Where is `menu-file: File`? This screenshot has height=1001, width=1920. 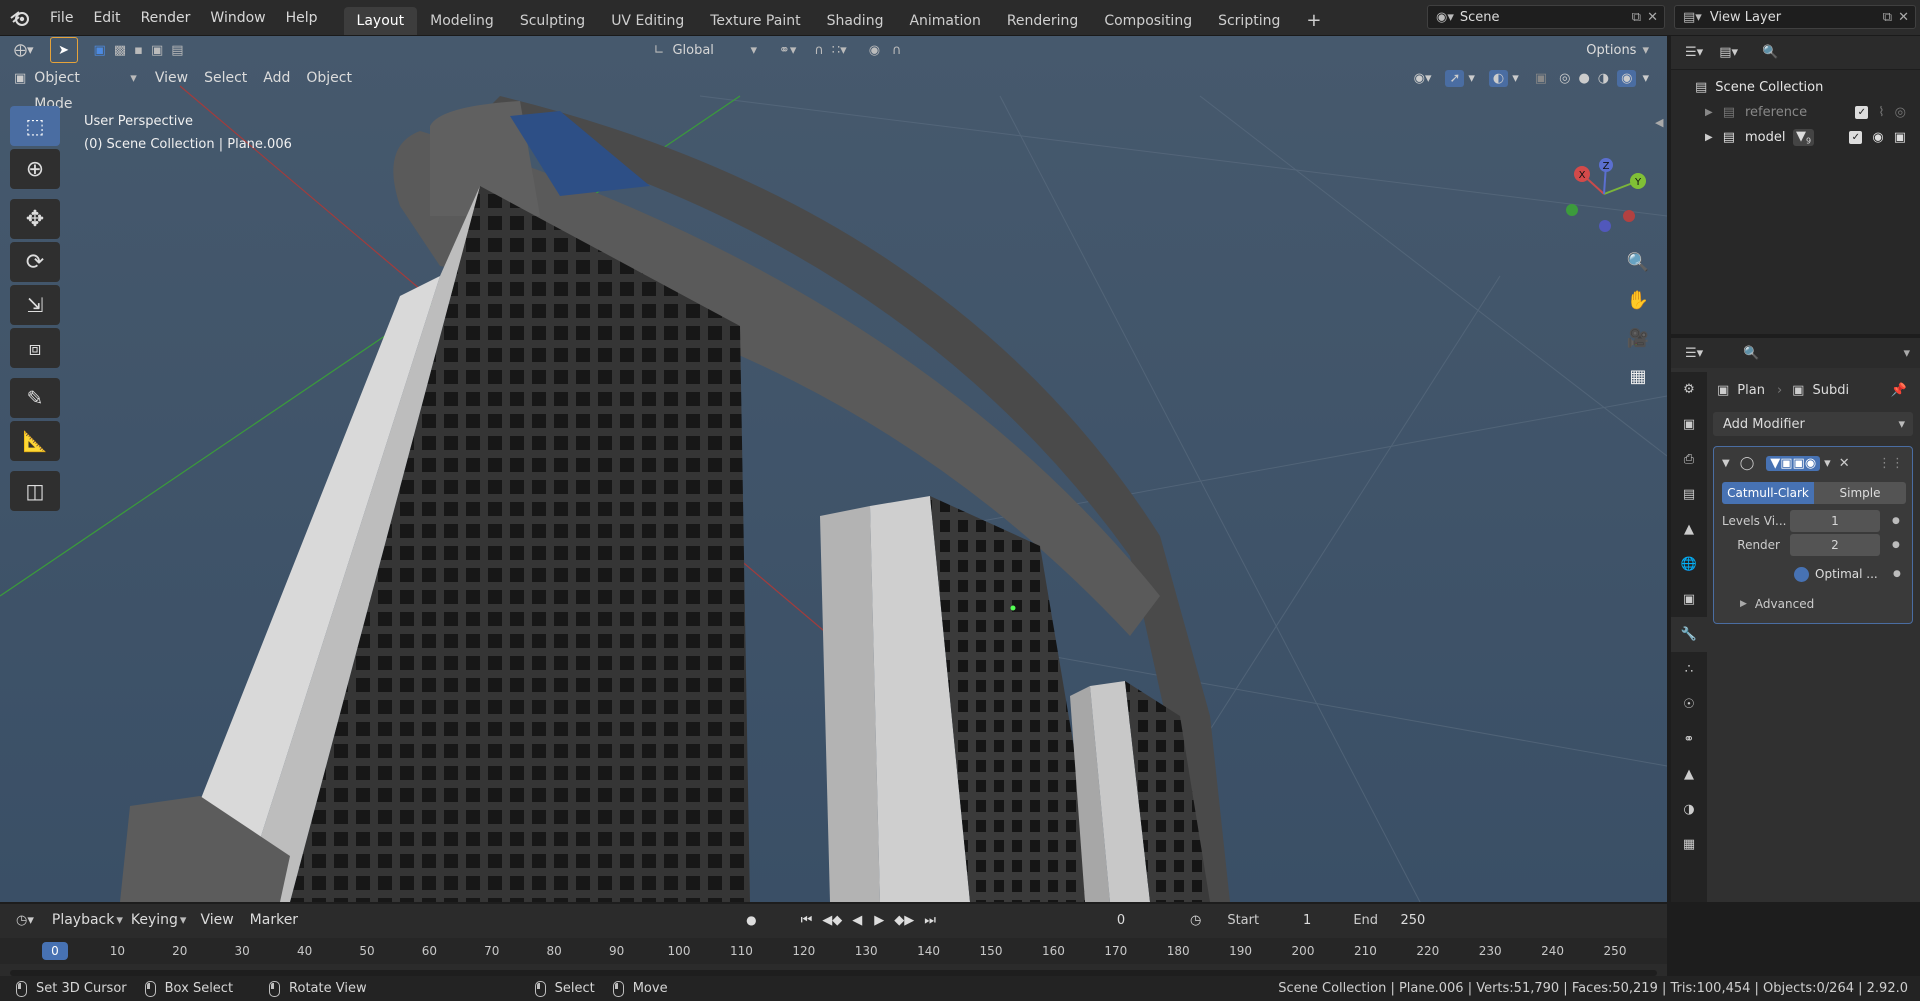 menu-file: File is located at coordinates (61, 18).